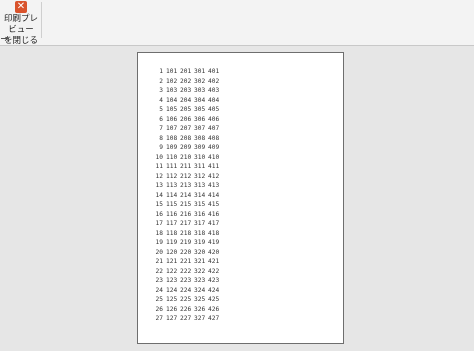  I want to click on table-row: 18 118 218 318 418, so click(186, 234).